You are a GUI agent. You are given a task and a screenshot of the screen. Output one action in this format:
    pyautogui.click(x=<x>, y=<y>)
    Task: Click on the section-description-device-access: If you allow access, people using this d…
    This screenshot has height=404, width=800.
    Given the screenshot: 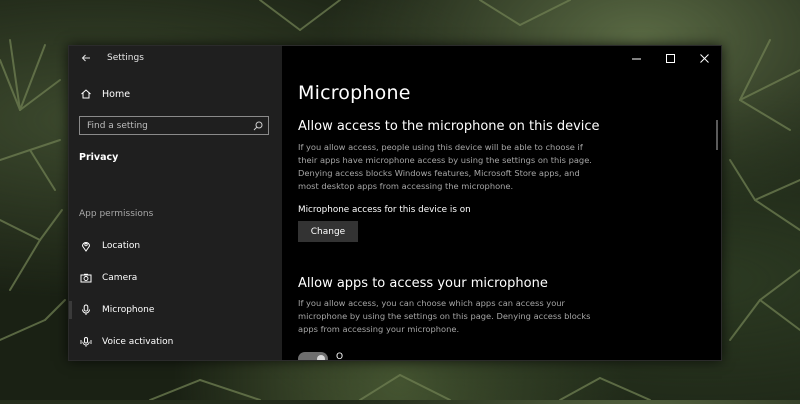 What is the action you would take?
    pyautogui.click(x=445, y=166)
    